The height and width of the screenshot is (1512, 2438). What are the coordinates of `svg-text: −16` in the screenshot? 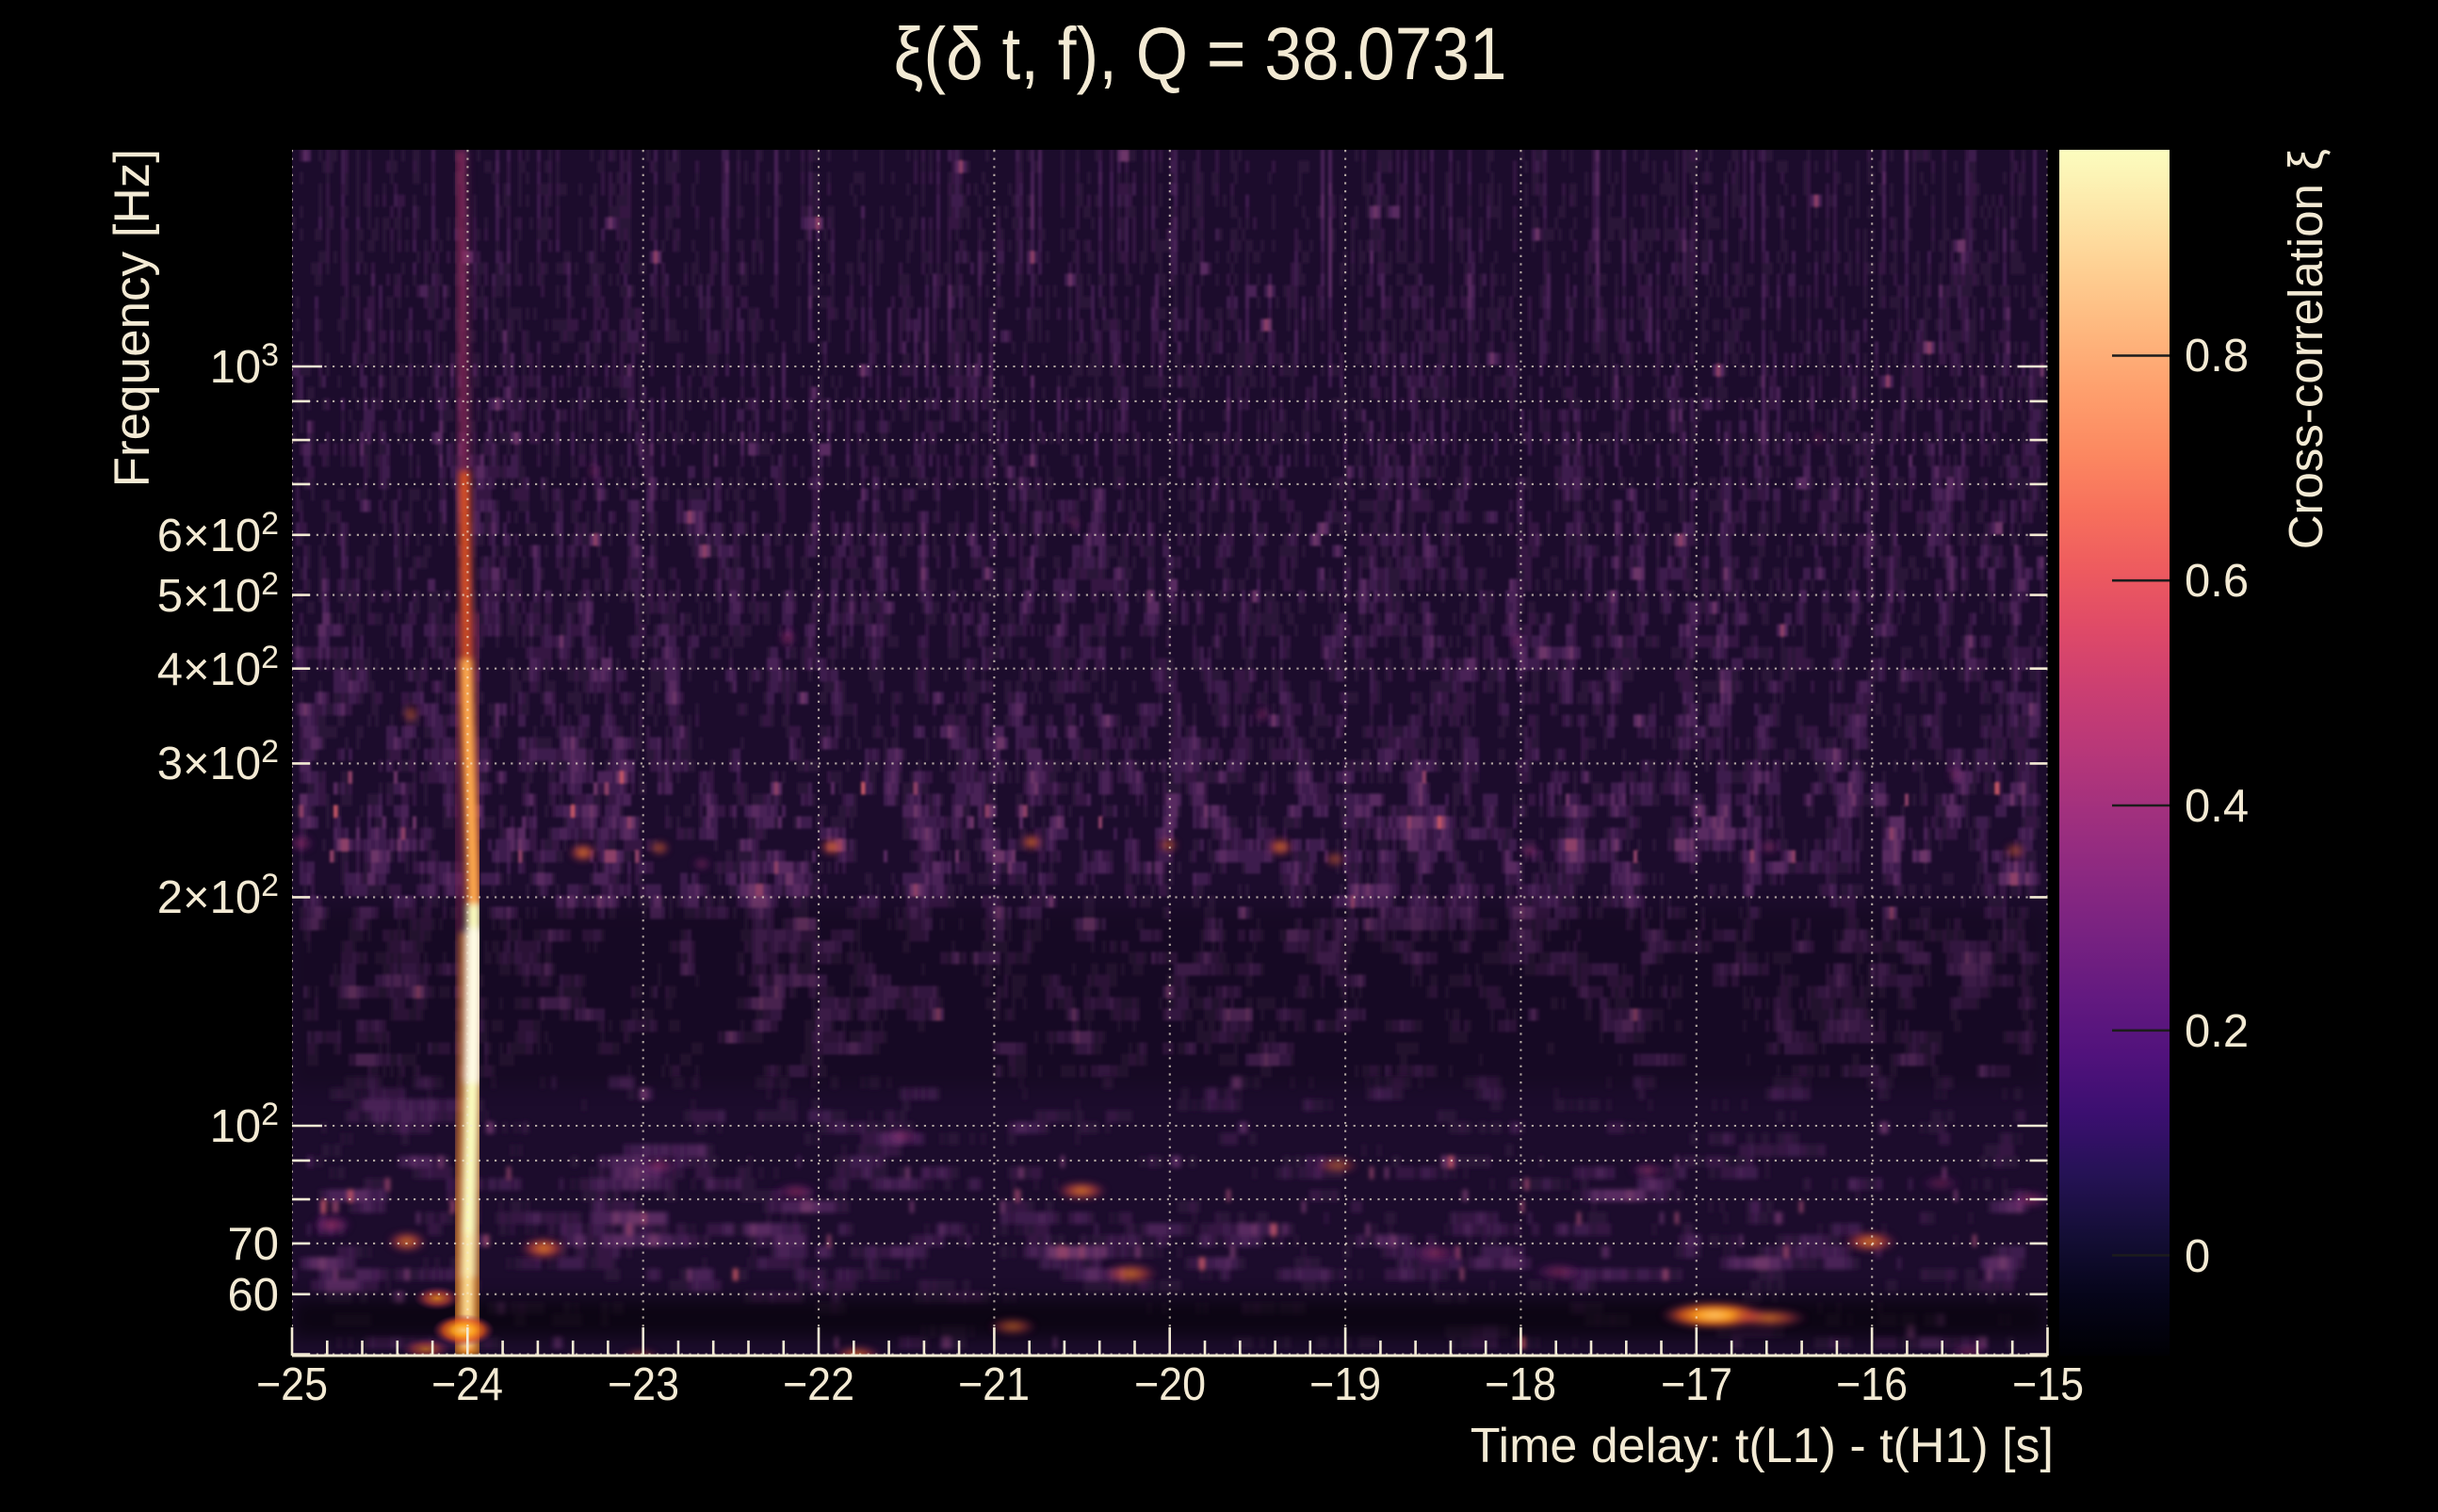 It's located at (1872, 1384).